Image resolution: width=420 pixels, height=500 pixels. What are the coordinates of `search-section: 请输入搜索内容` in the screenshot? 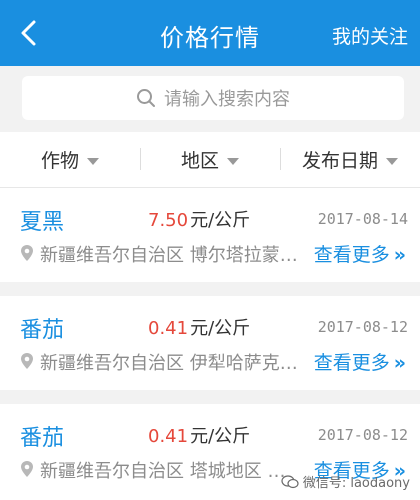 It's located at (210, 99).